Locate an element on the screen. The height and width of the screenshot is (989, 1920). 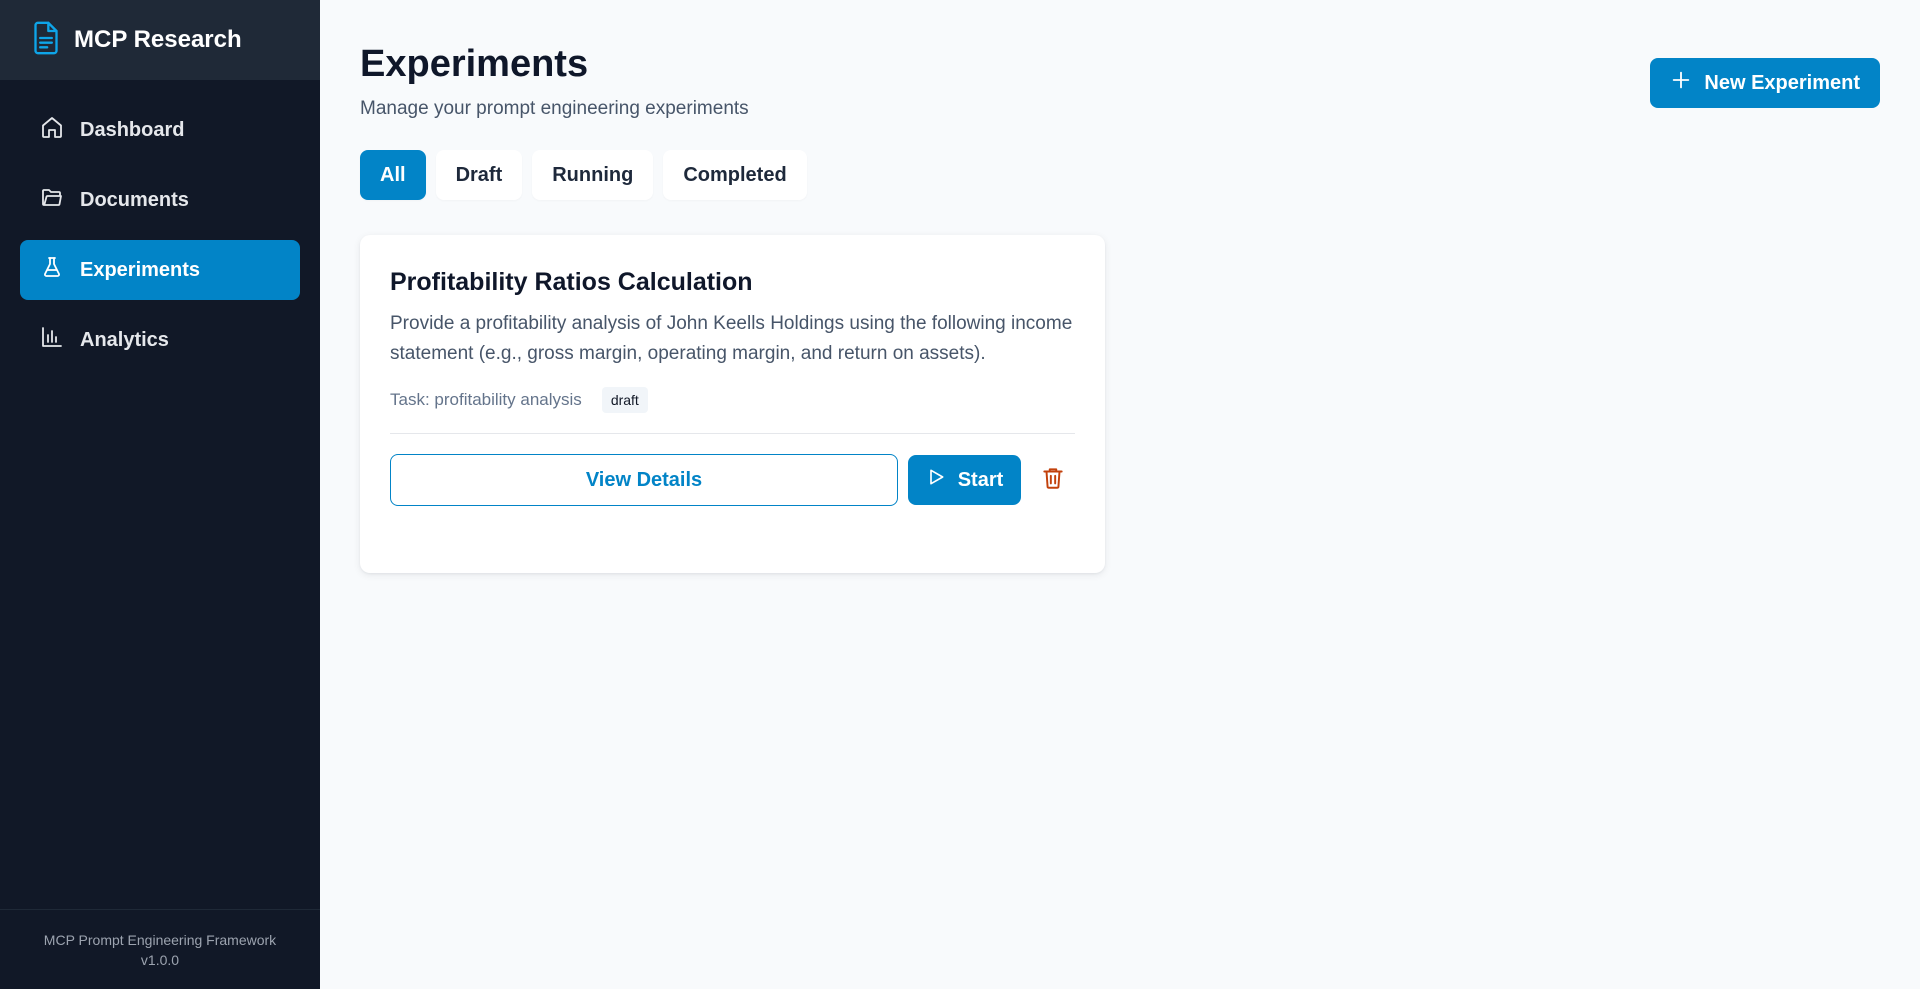
view-details-button: View Details is located at coordinates (644, 480).